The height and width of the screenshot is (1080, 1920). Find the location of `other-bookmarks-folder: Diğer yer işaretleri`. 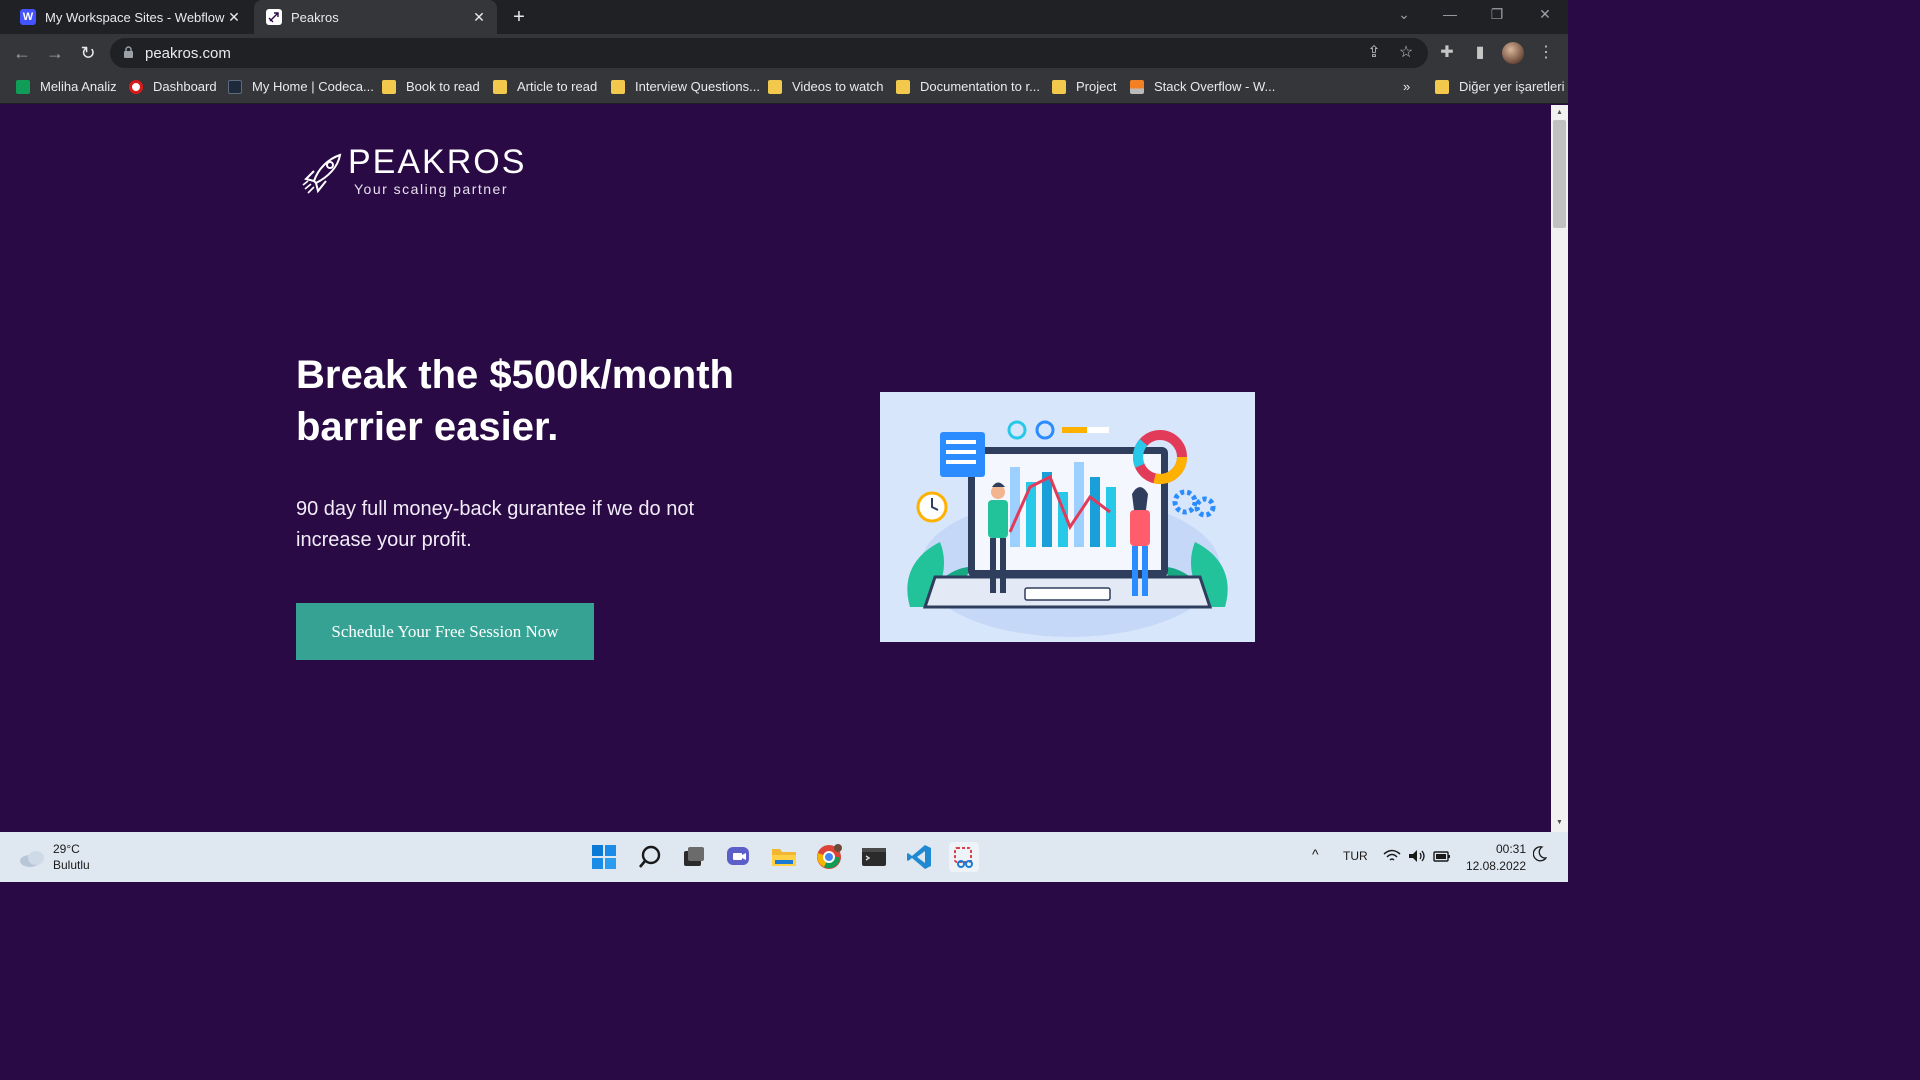

other-bookmarks-folder: Diğer yer işaretleri is located at coordinates (1499, 86).